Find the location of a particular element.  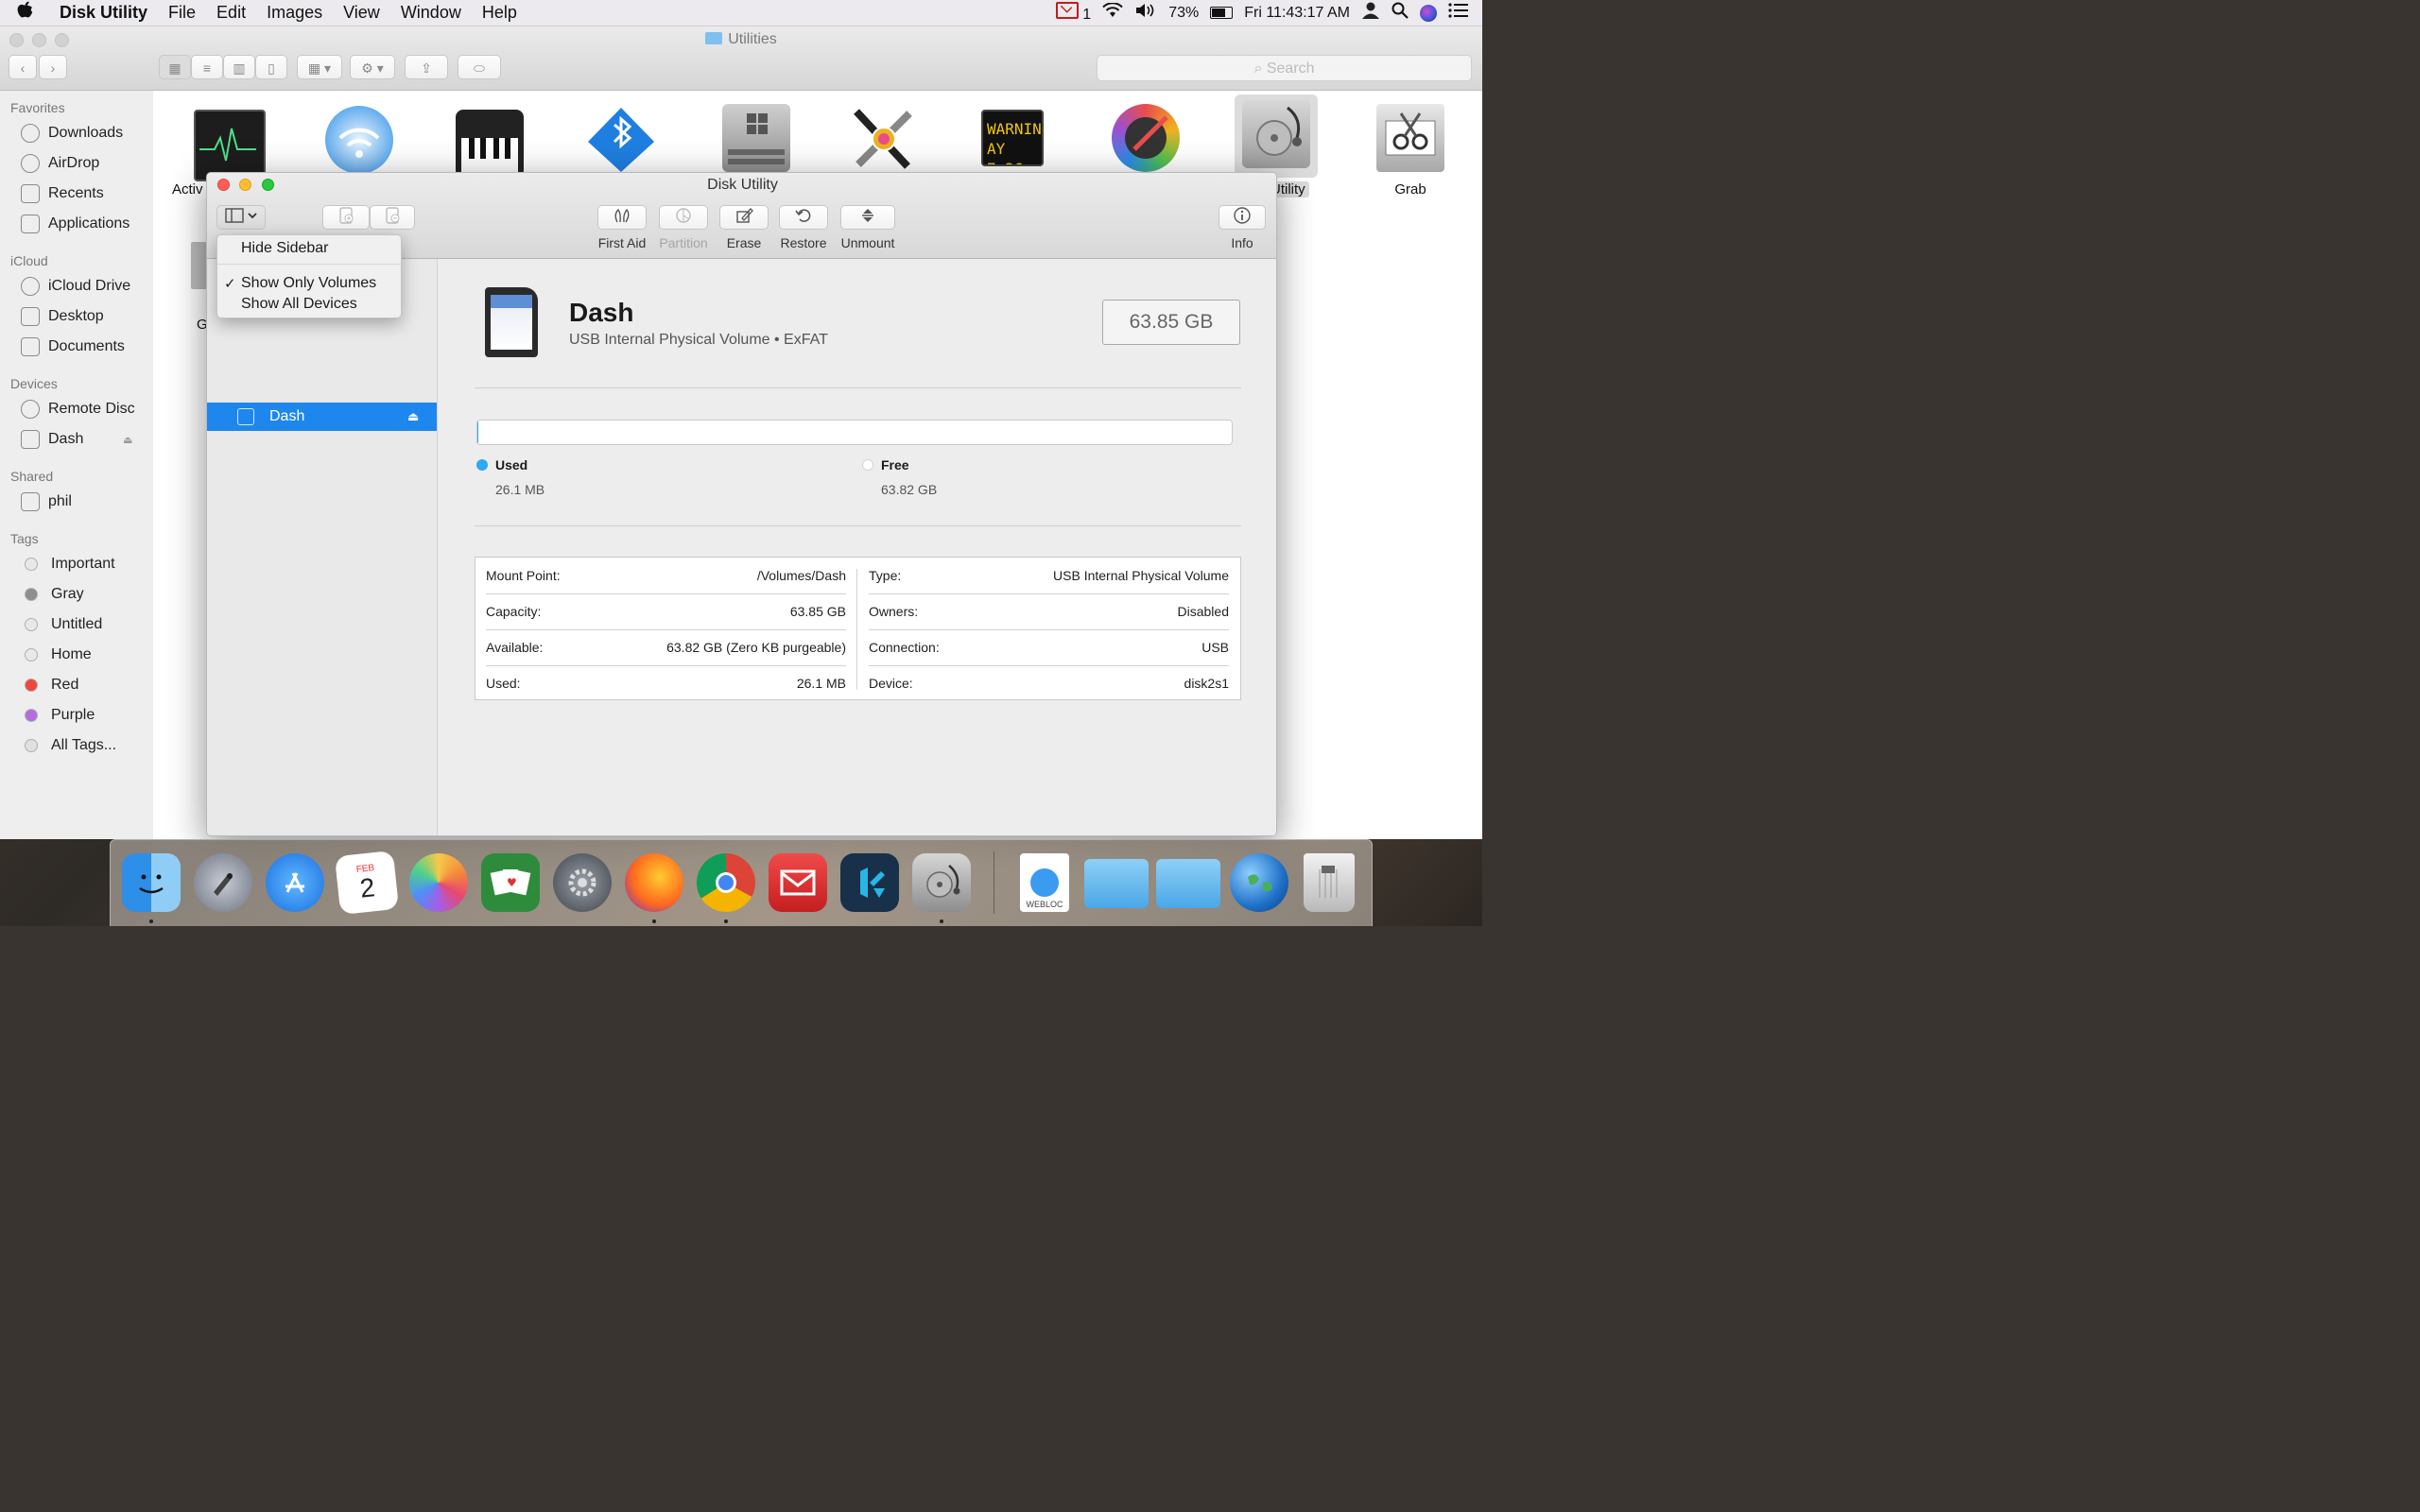

wifi-icon is located at coordinates (1112, 12).